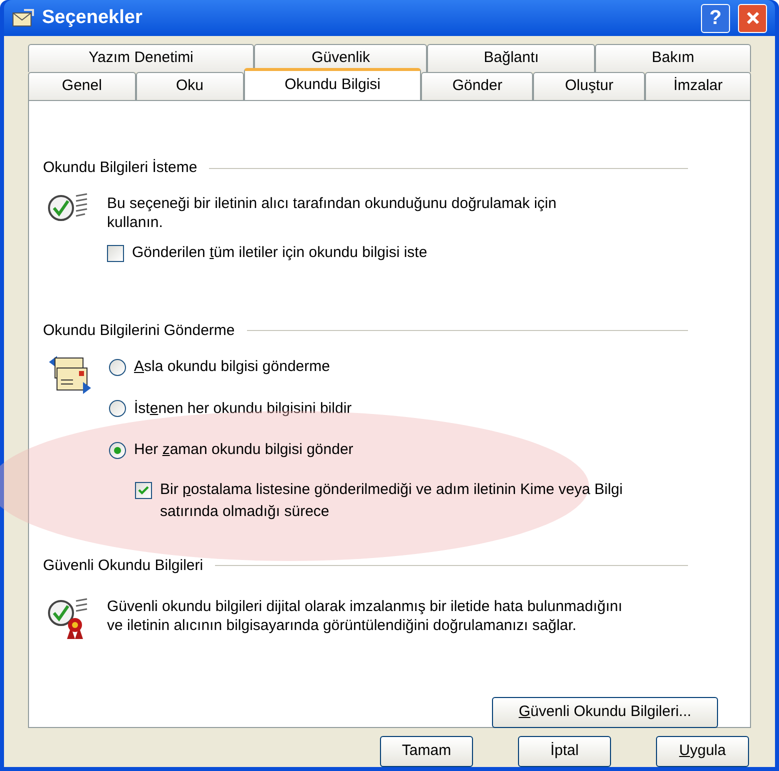 This screenshot has height=771, width=779. What do you see at coordinates (564, 751) in the screenshot?
I see `dialog-button: İptal` at bounding box center [564, 751].